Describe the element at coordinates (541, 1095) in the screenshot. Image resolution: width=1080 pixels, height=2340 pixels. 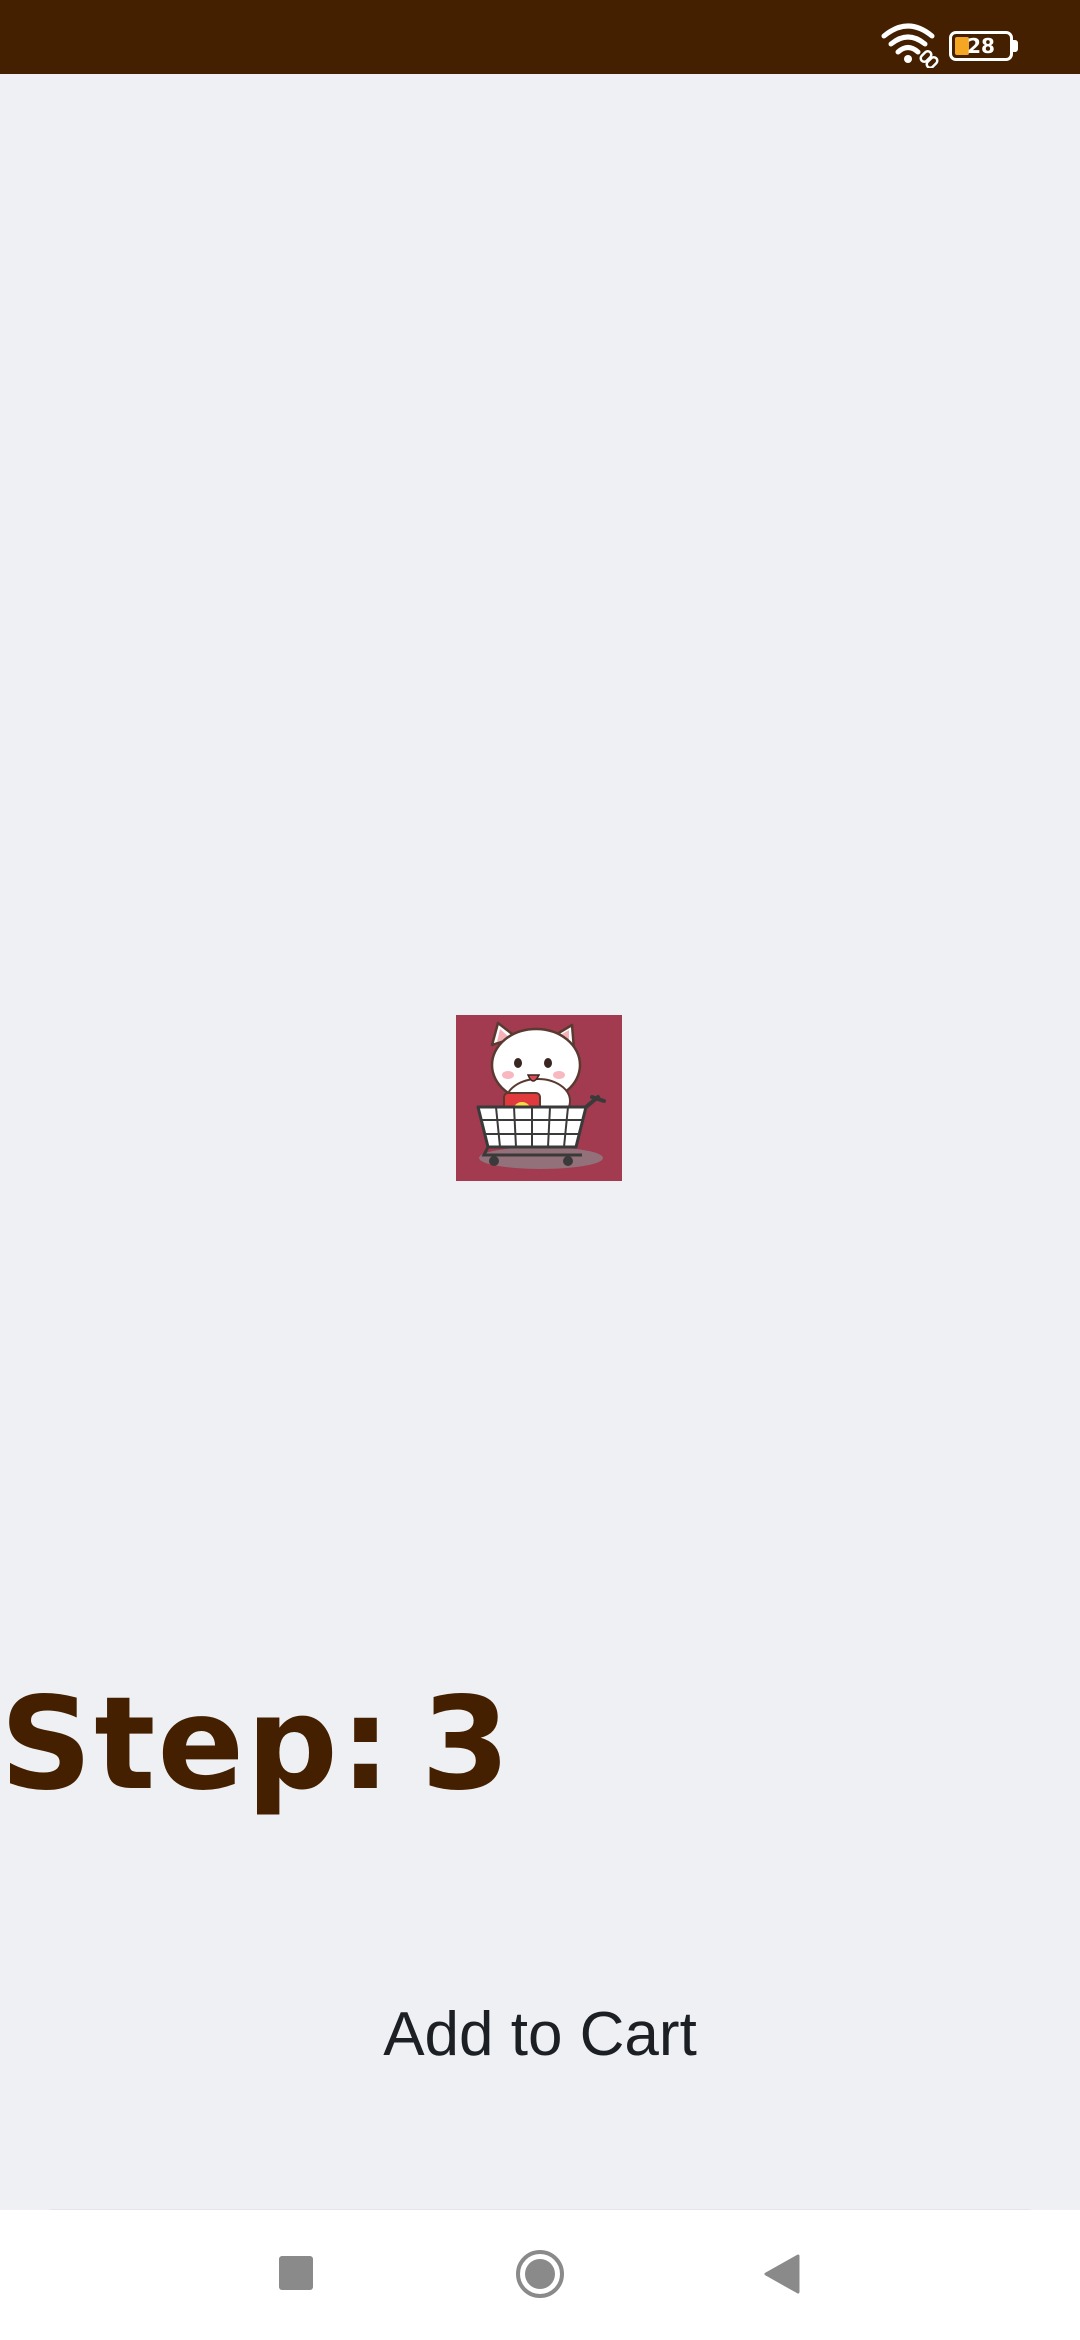
I see `cat-cart-illustration` at that location.